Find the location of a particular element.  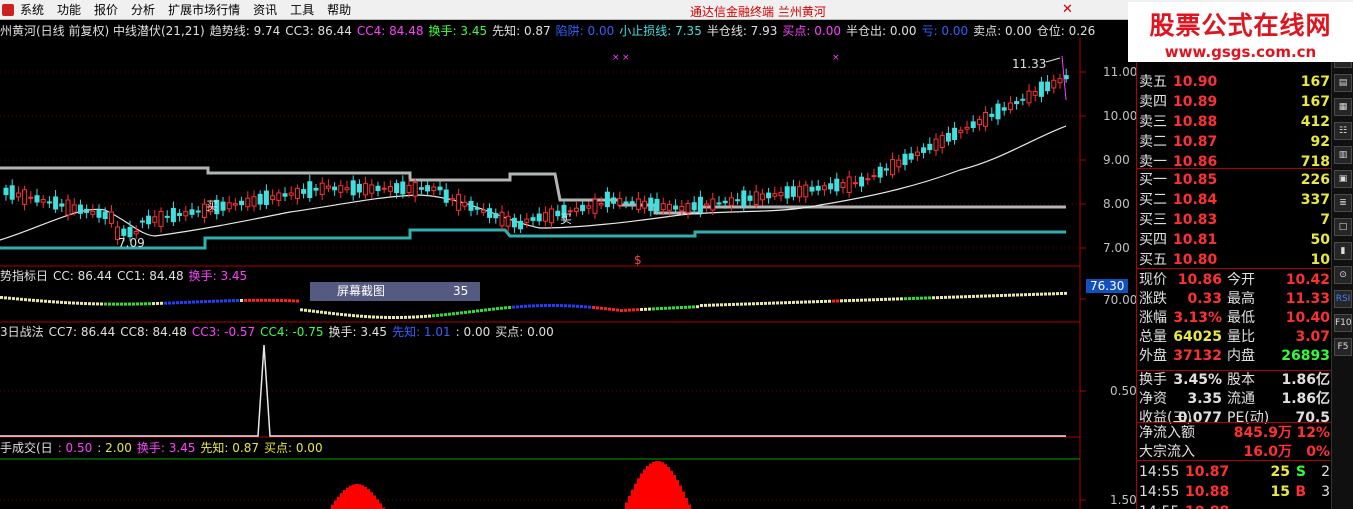

stat-value: 3.35 is located at coordinates (1204, 399).